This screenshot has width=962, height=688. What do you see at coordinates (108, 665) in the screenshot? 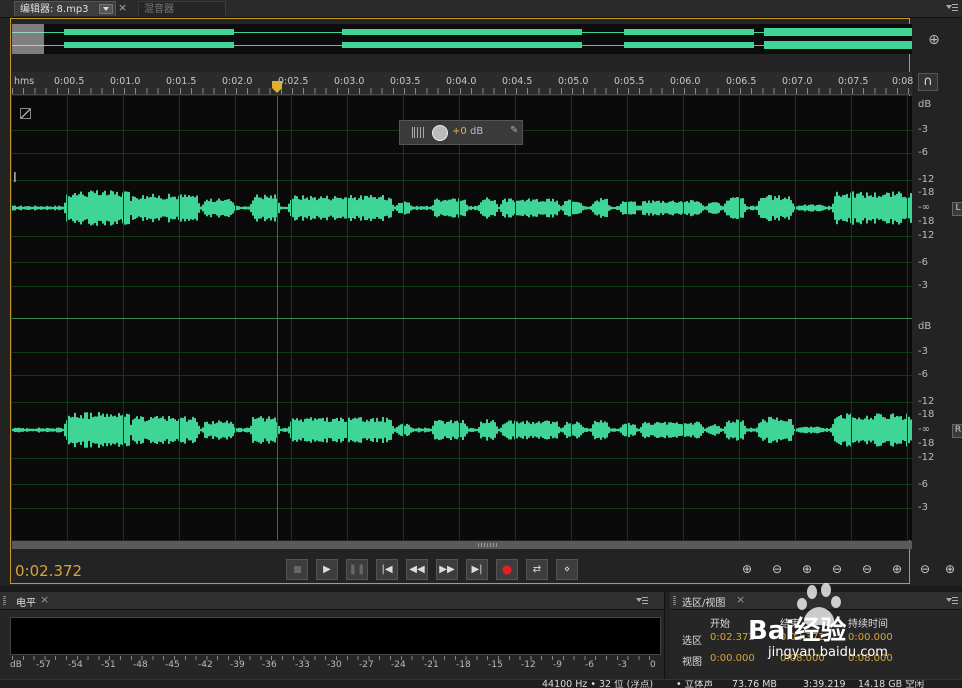
I see `meter-scale-label: -51` at bounding box center [108, 665].